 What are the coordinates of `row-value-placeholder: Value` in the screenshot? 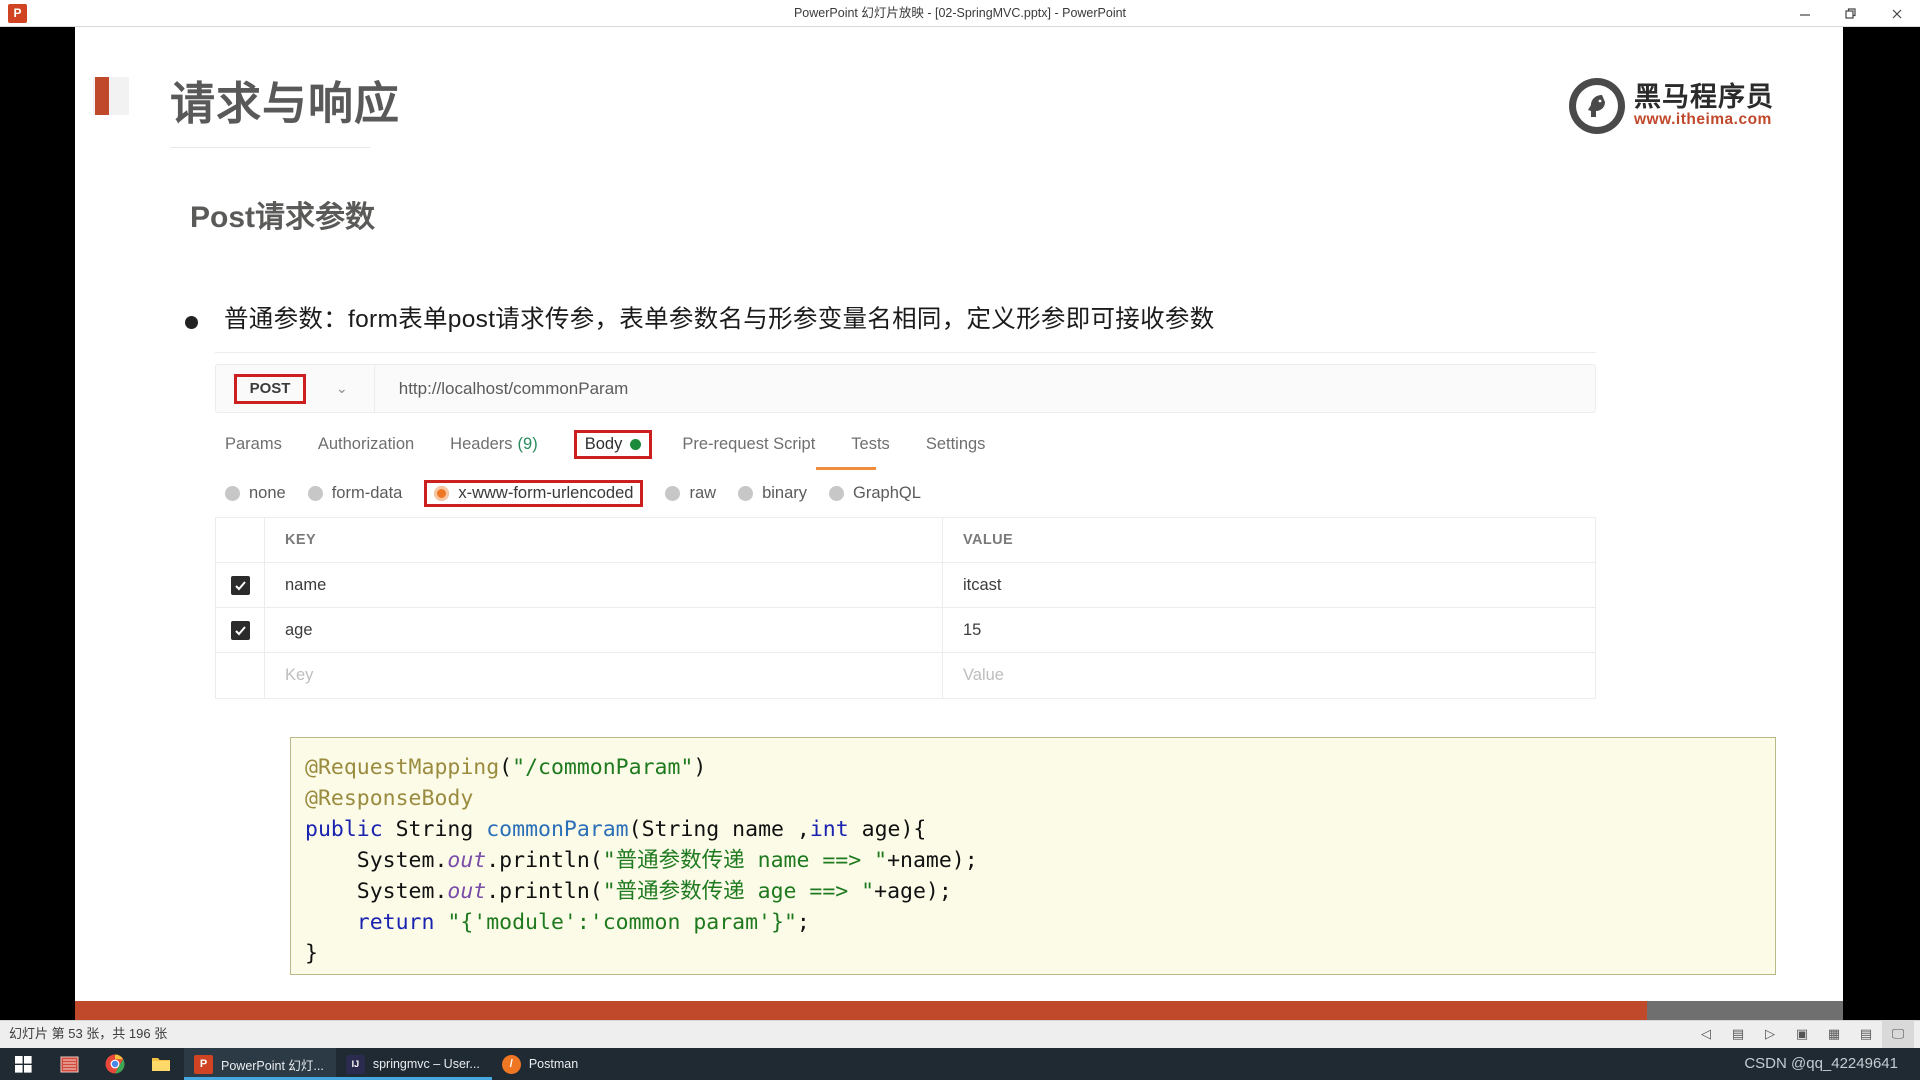 It's located at (983, 675).